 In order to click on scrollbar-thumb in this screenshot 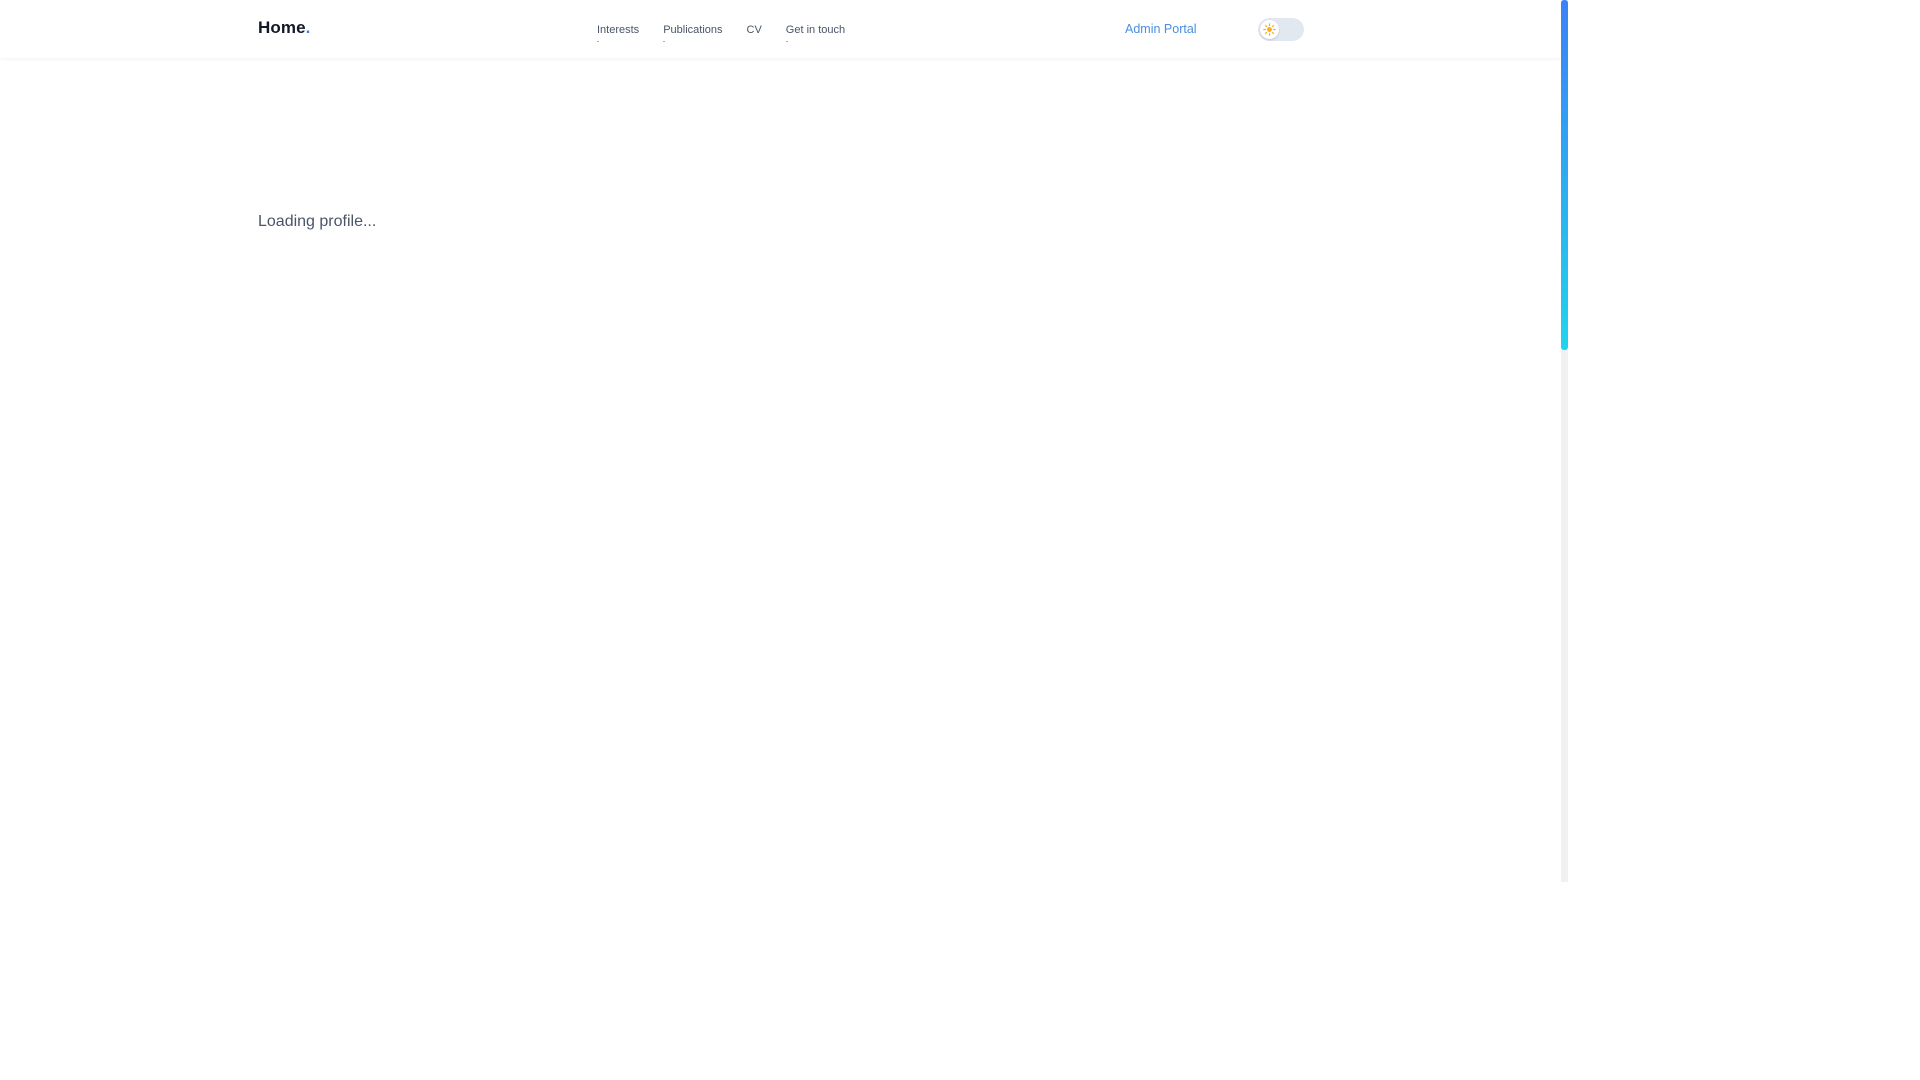, I will do `click(1564, 175)`.